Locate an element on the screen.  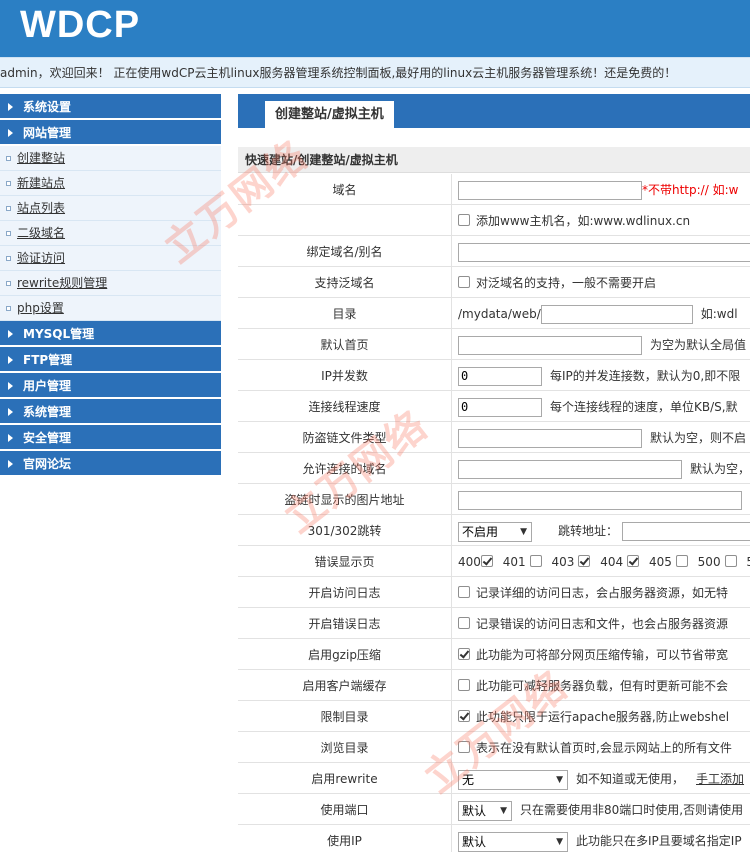
label-leechimg: 盗链时显示的图片地址 is located at coordinates (345, 499).